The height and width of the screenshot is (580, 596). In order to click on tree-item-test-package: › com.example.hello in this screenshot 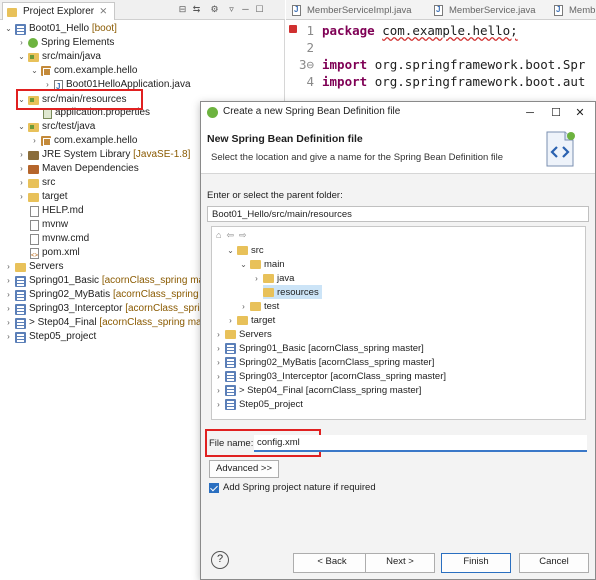, I will do `click(83, 141)`.